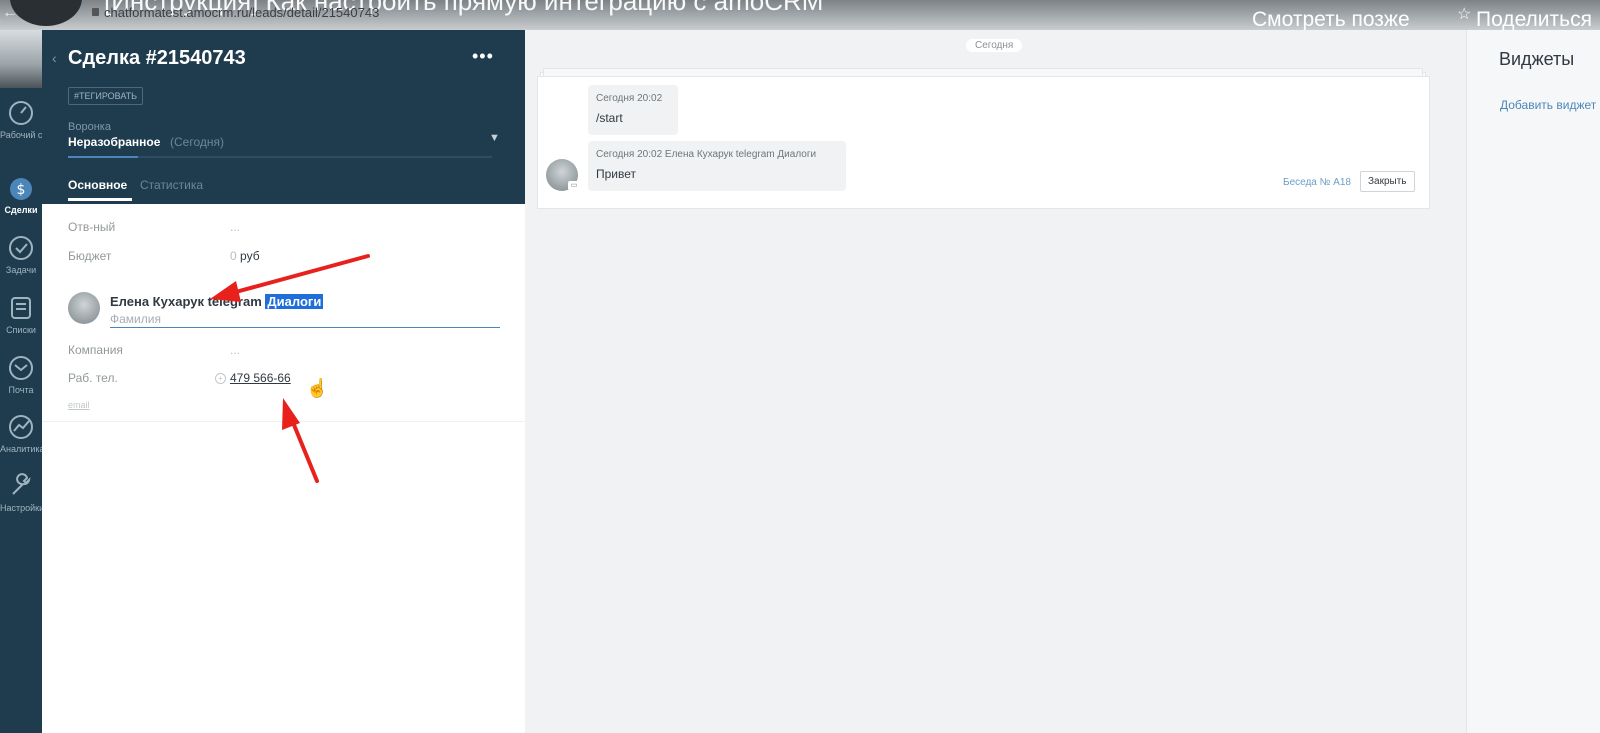  I want to click on date-separator: Сегодня, so click(994, 45).